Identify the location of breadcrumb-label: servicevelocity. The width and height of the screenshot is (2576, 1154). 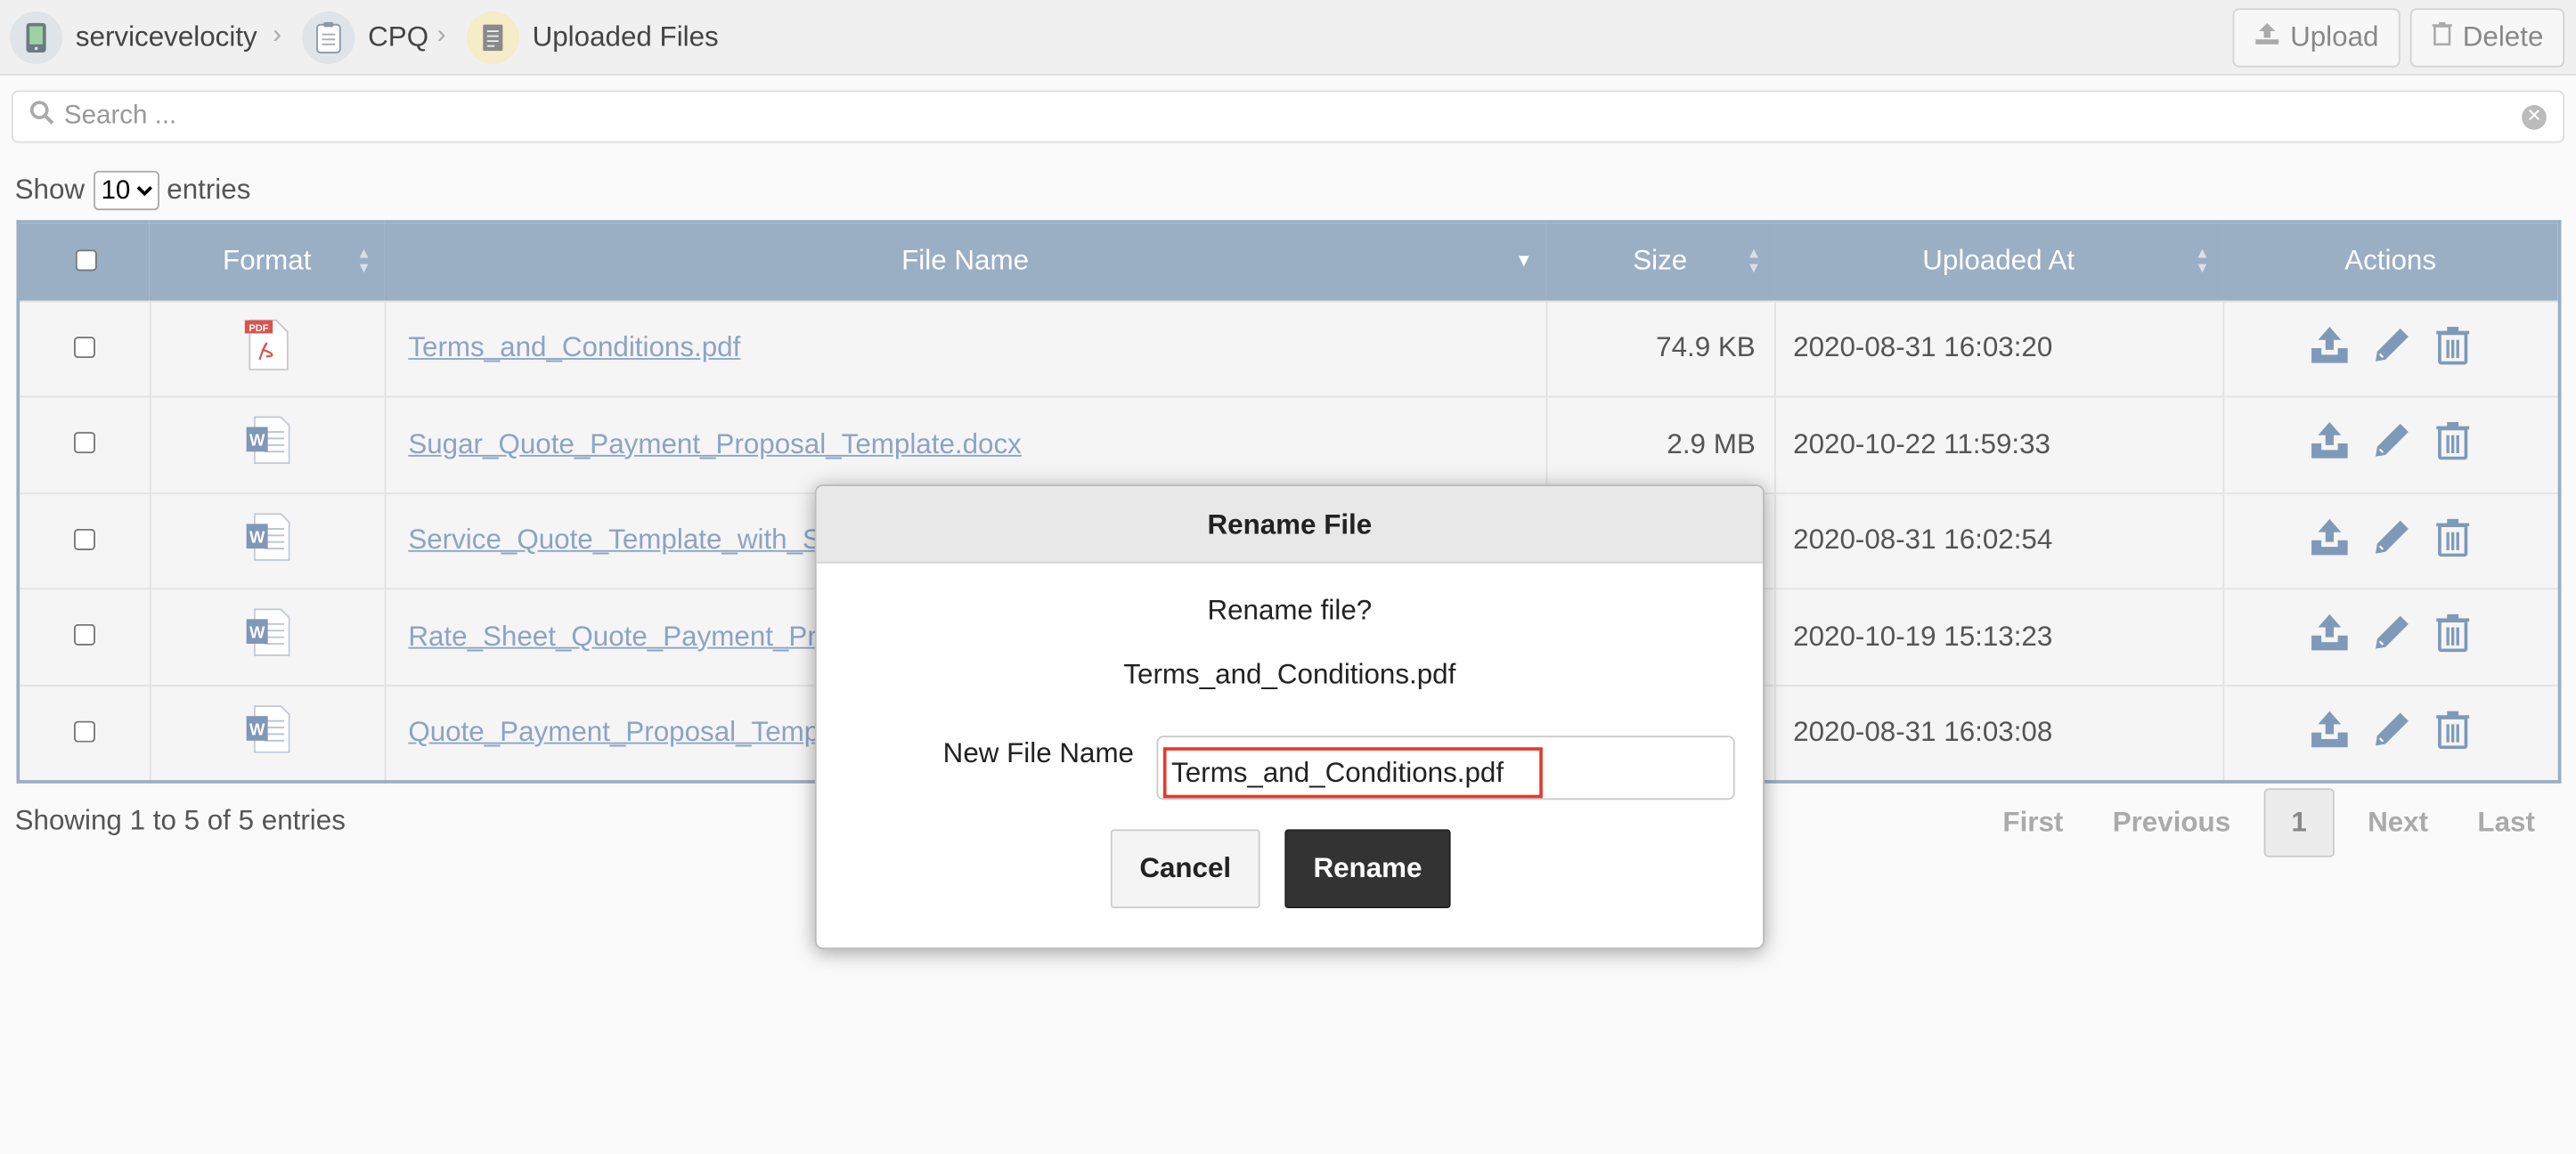
(166, 36).